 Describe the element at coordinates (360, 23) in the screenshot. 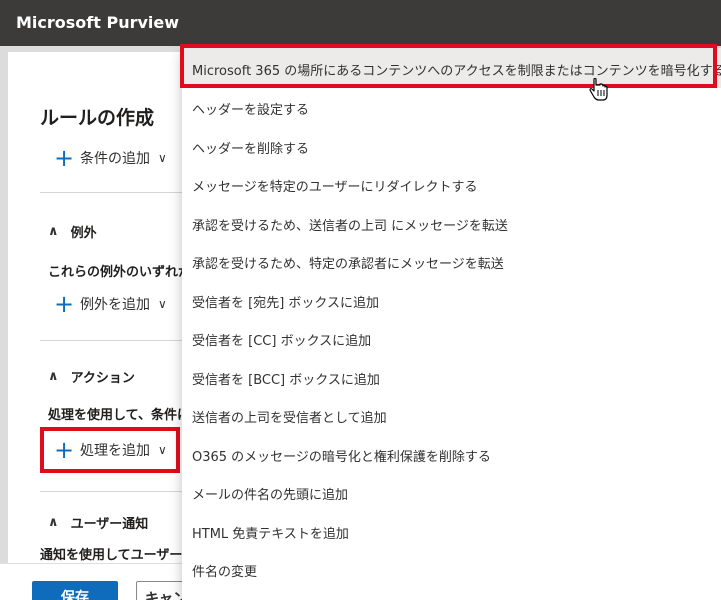

I see `app-header: Microsoft Purview` at that location.